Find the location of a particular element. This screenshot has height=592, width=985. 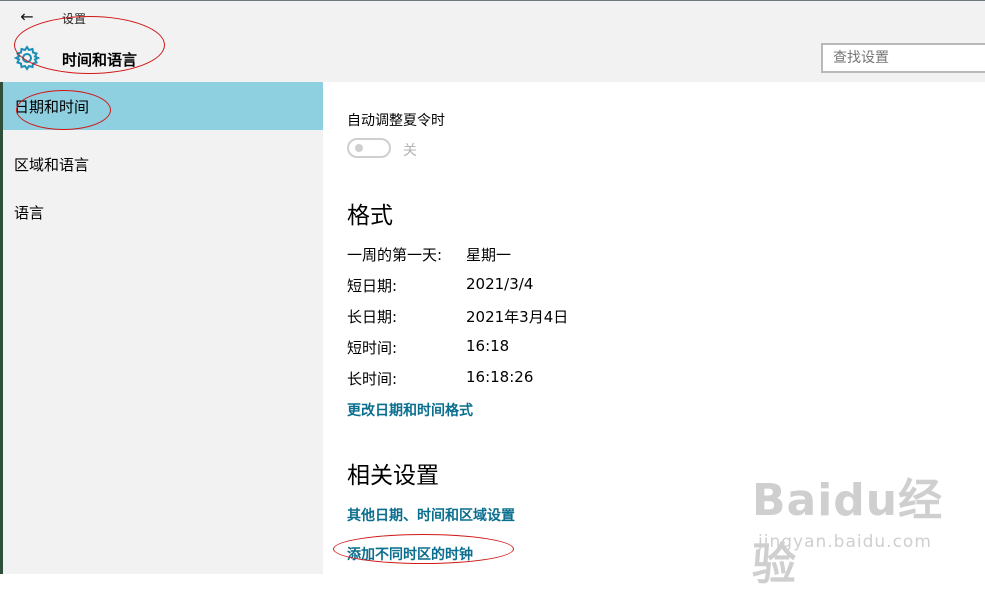

app-name: 设置 is located at coordinates (74, 19).